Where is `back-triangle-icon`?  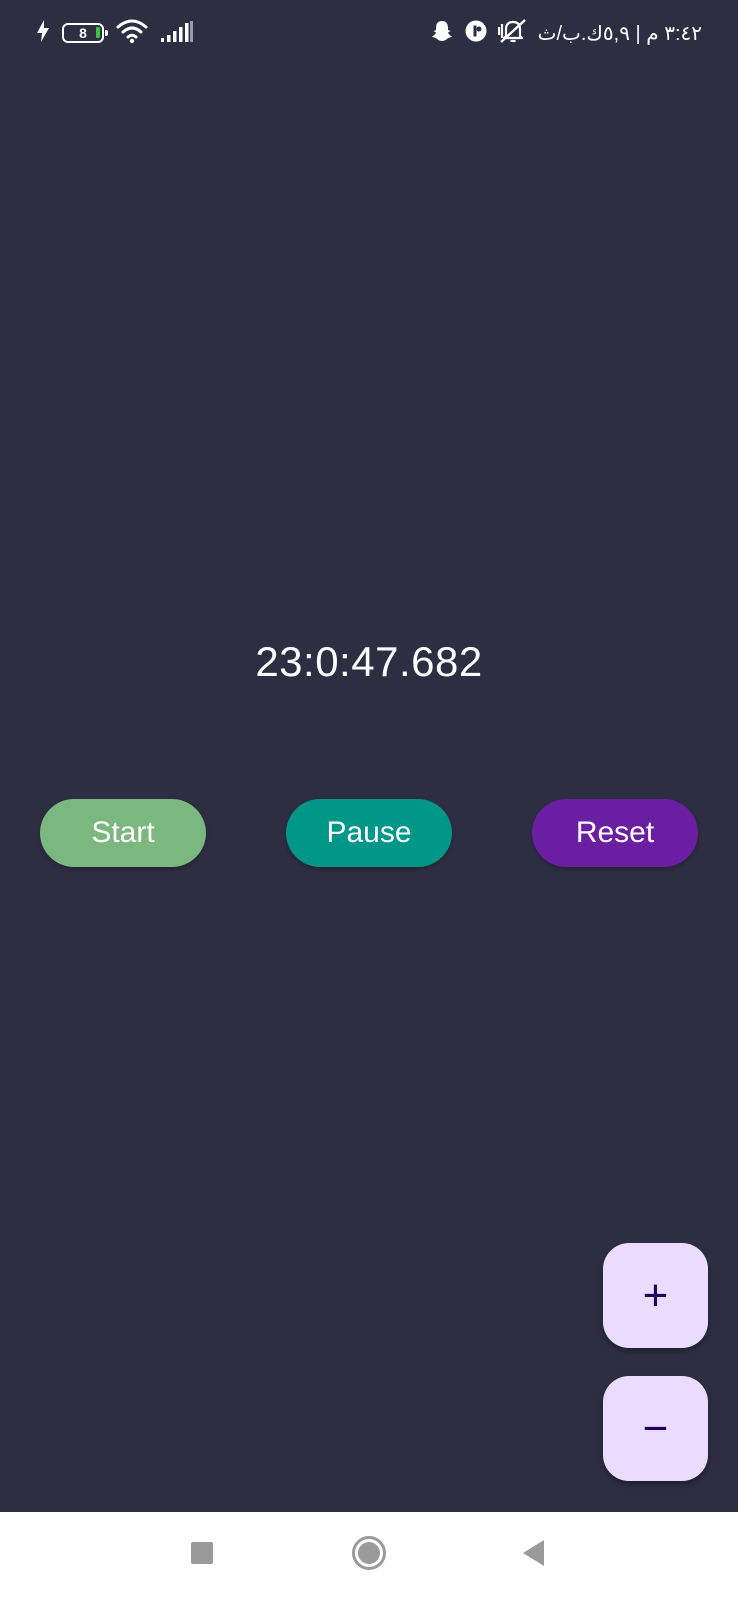
back-triangle-icon is located at coordinates (534, 1555).